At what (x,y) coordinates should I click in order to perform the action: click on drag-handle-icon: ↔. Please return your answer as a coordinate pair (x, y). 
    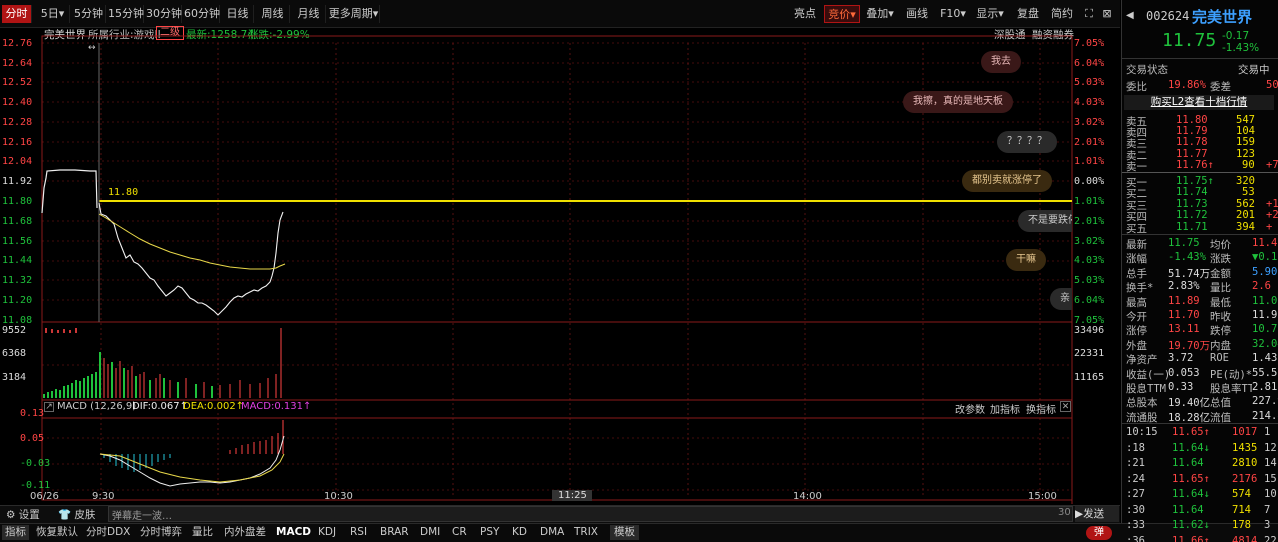
    Looking at the image, I should click on (92, 48).